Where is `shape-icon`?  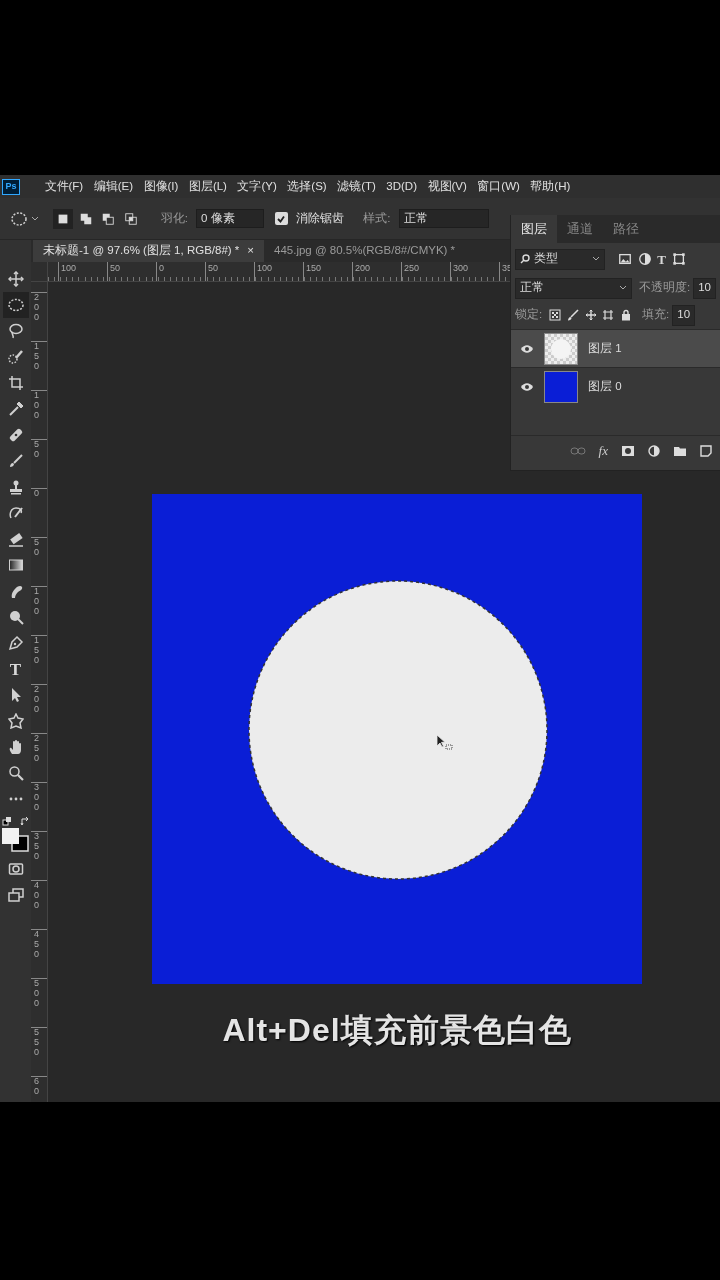 shape-icon is located at coordinates (15, 721).